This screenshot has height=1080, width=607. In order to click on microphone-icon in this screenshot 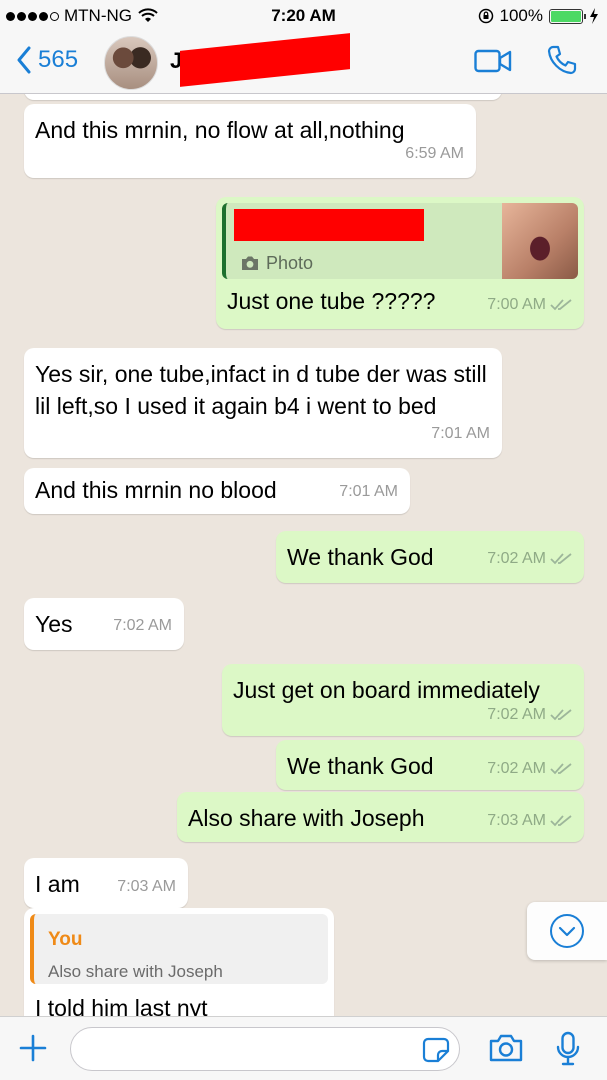, I will do `click(568, 1048)`.